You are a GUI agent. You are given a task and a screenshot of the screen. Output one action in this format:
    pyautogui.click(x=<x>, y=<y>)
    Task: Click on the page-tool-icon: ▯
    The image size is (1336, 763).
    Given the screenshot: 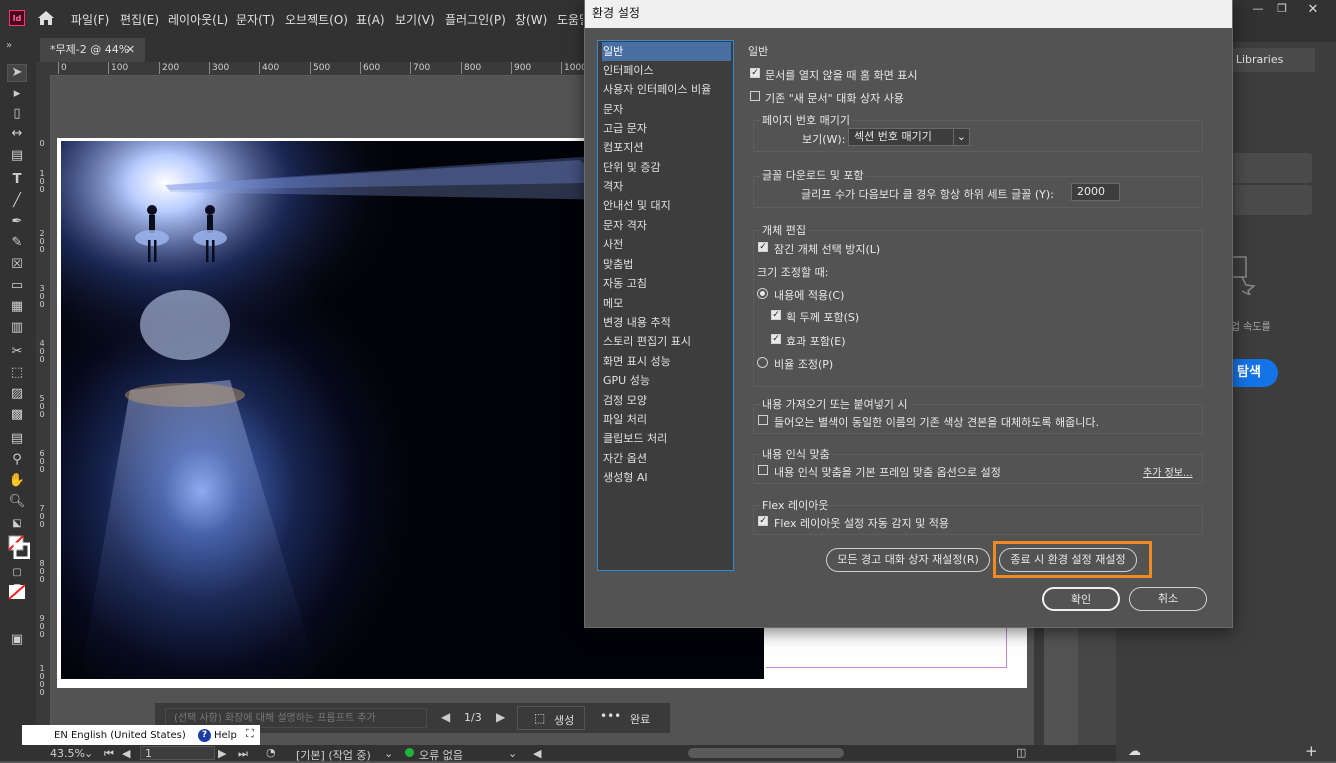 What is the action you would take?
    pyautogui.click(x=17, y=114)
    